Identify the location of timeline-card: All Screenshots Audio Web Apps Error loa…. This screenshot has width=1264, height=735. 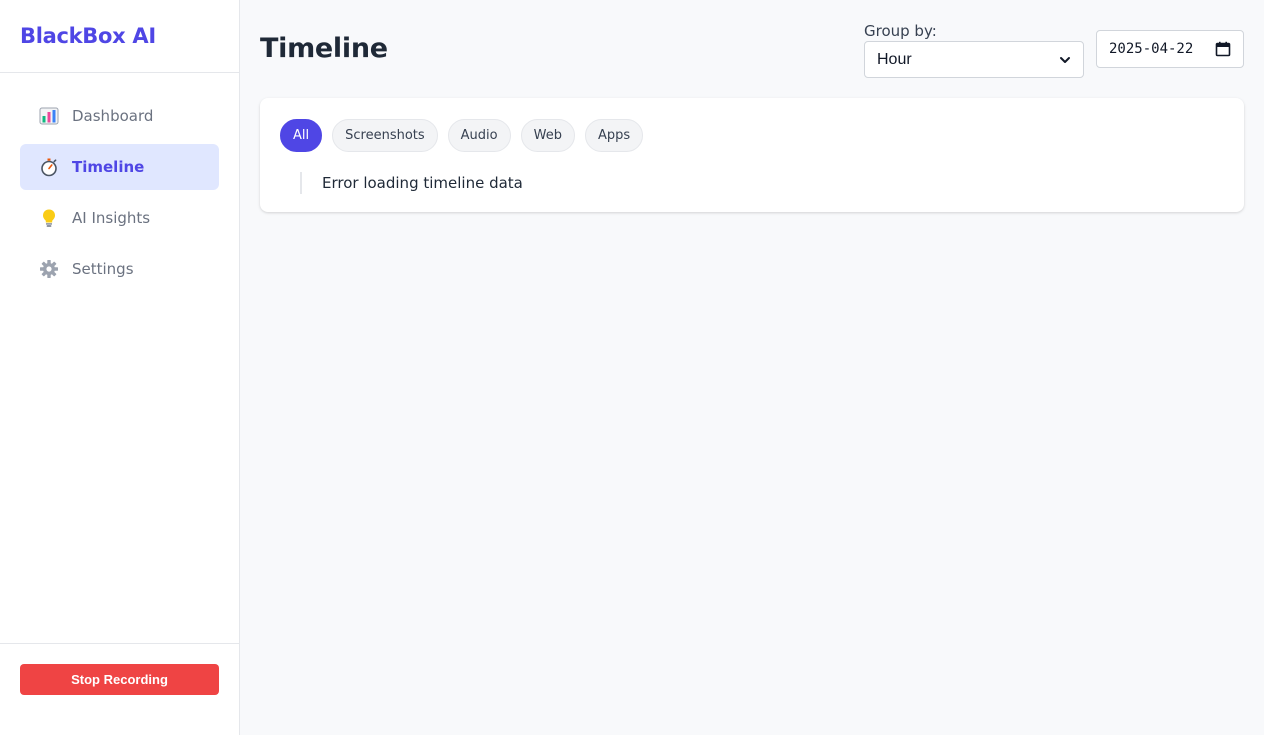
(752, 155).